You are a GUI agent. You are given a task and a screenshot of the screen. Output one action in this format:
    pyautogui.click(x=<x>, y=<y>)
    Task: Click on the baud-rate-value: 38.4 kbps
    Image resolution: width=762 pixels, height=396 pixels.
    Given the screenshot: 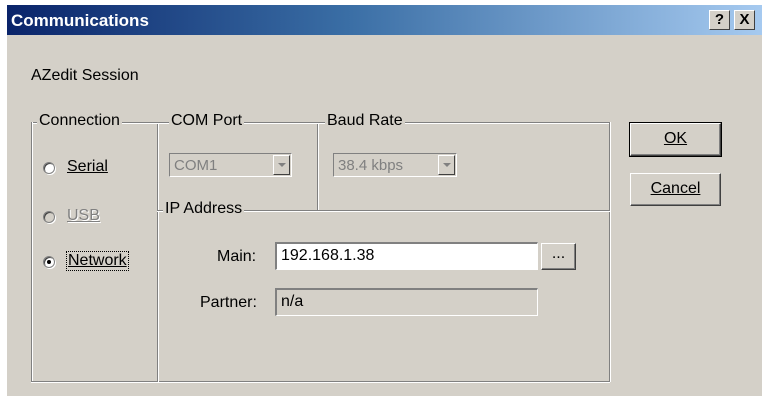 What is the action you would take?
    pyautogui.click(x=371, y=165)
    